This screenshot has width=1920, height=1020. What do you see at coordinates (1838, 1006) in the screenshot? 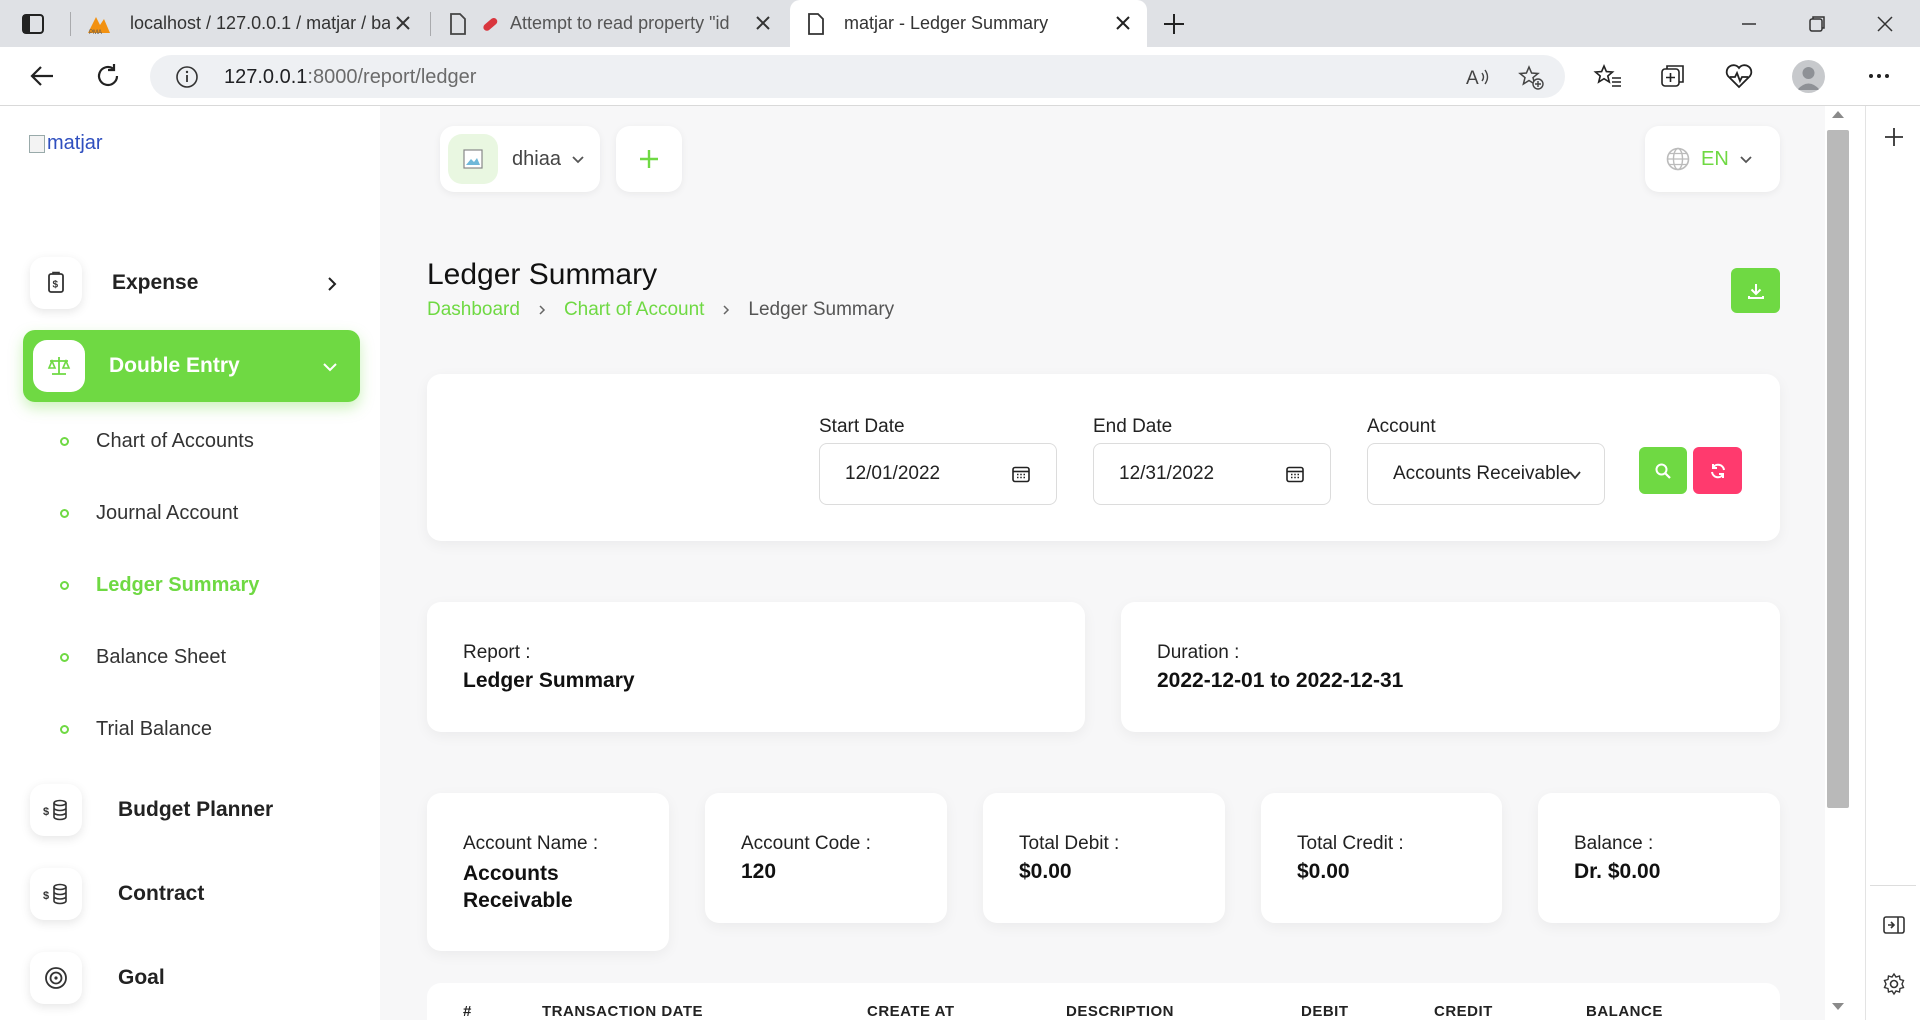
I see `scroll-down-arrow-icon` at bounding box center [1838, 1006].